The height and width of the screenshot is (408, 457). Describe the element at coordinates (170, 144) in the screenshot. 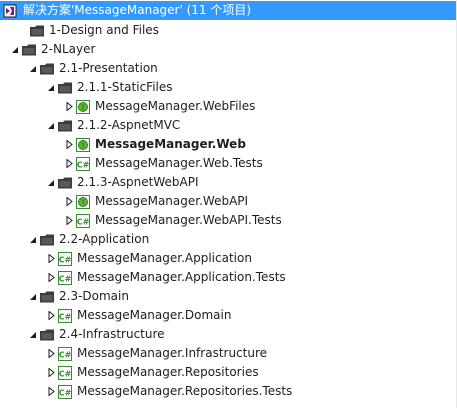

I see `tree-item-label: MessageManager.Web` at that location.